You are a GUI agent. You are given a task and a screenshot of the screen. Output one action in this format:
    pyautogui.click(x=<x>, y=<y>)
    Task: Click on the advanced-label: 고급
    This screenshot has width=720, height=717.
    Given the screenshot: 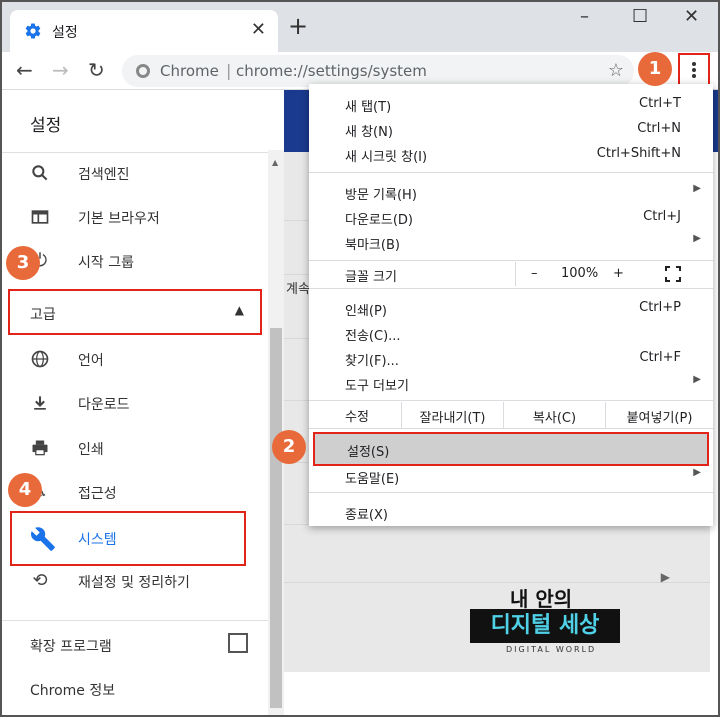 What is the action you would take?
    pyautogui.click(x=43, y=315)
    